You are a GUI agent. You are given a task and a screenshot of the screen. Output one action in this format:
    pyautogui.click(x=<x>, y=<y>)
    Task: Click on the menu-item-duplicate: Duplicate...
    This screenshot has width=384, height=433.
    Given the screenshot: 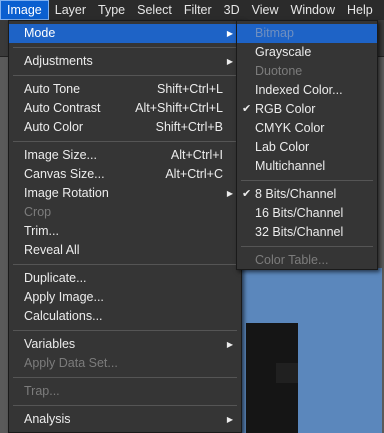 What is the action you would take?
    pyautogui.click(x=125, y=278)
    